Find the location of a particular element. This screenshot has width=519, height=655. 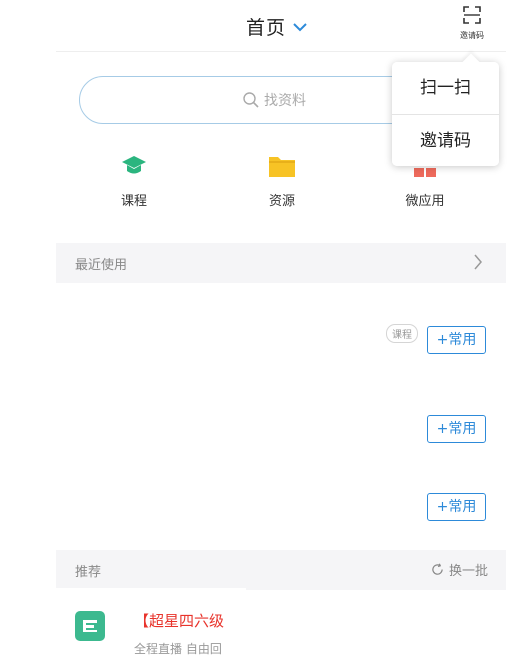

category-resource: 资源 is located at coordinates (282, 179).